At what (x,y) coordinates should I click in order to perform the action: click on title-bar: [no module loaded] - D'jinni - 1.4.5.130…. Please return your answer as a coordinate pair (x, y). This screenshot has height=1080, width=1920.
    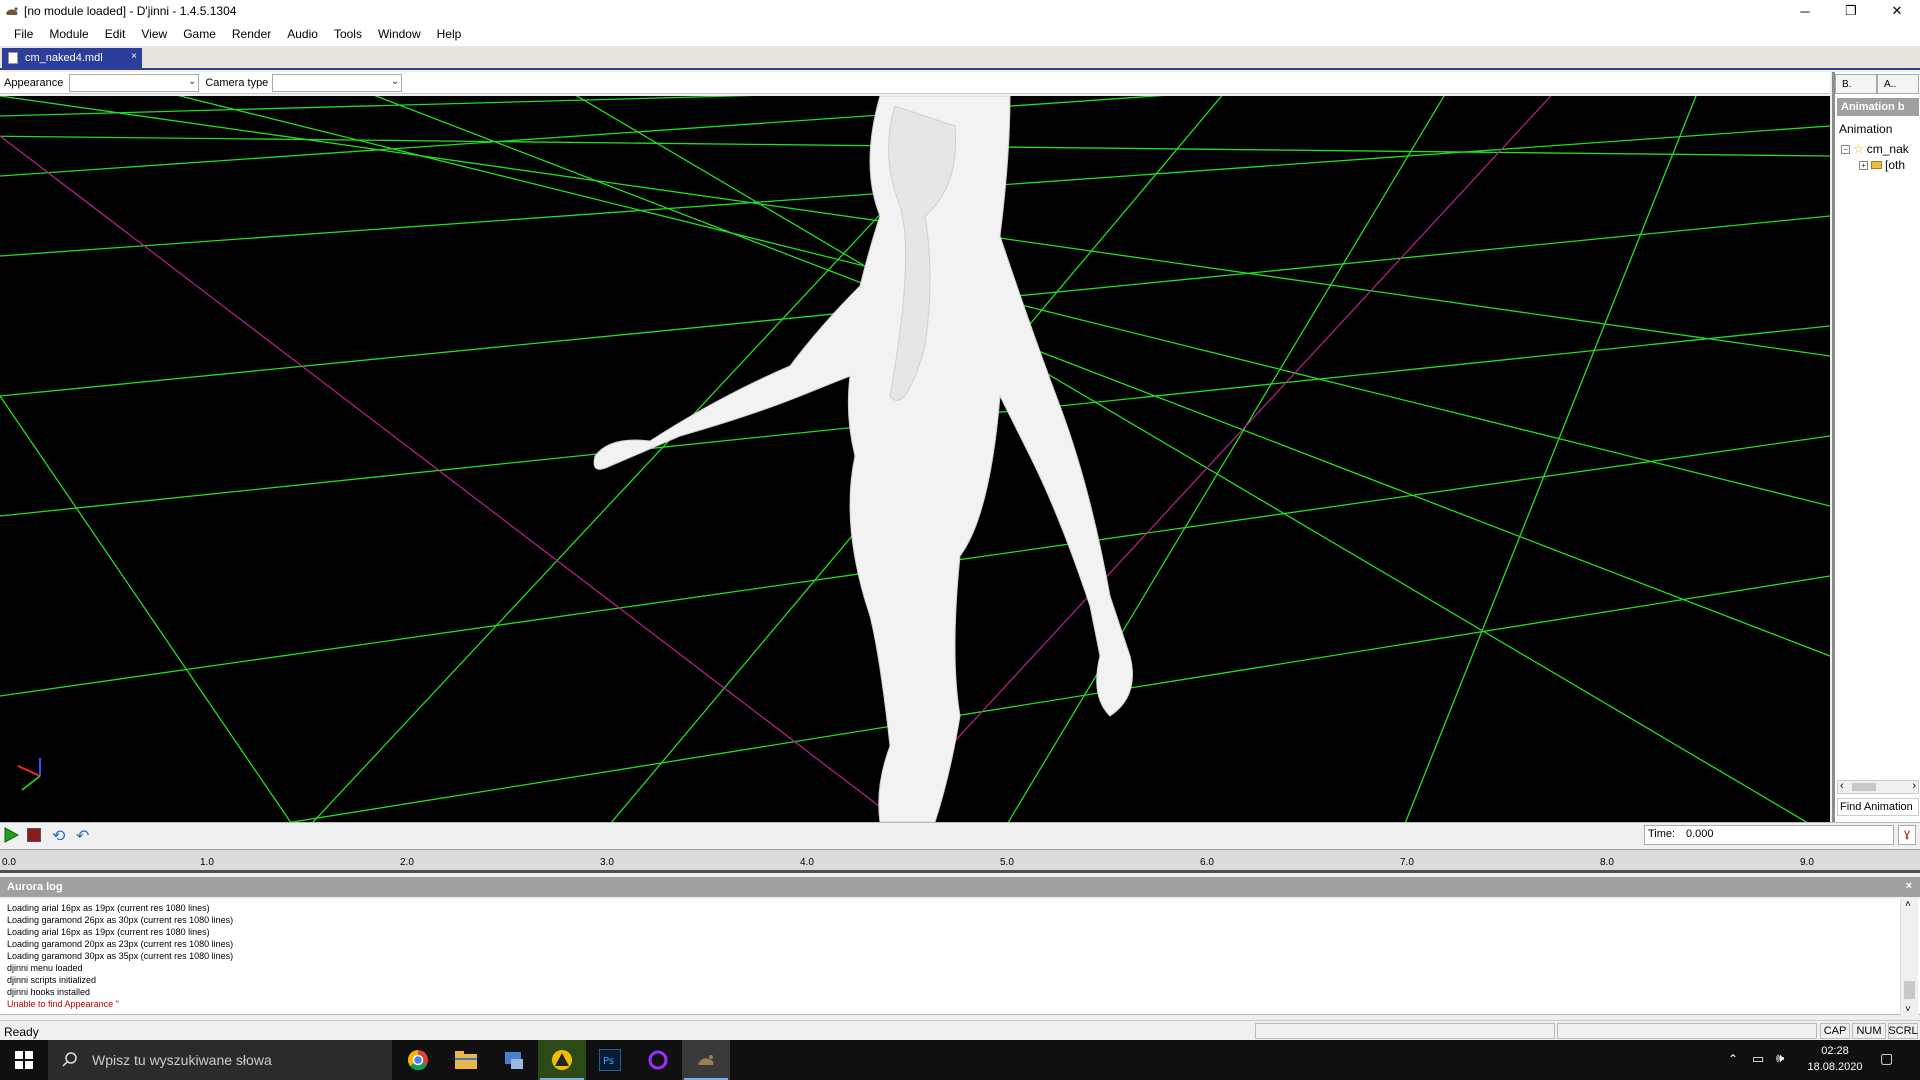
    Looking at the image, I should click on (960, 11).